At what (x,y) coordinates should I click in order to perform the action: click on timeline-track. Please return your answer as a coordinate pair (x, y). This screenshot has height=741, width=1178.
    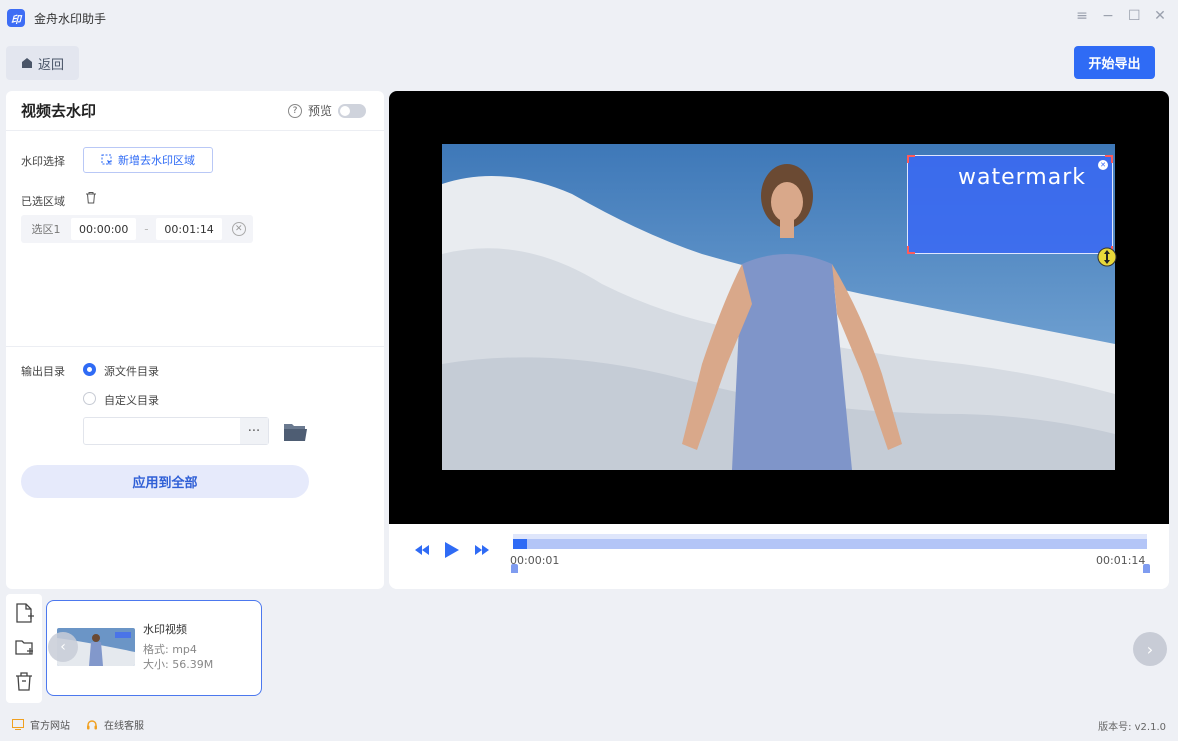
    Looking at the image, I should click on (830, 544).